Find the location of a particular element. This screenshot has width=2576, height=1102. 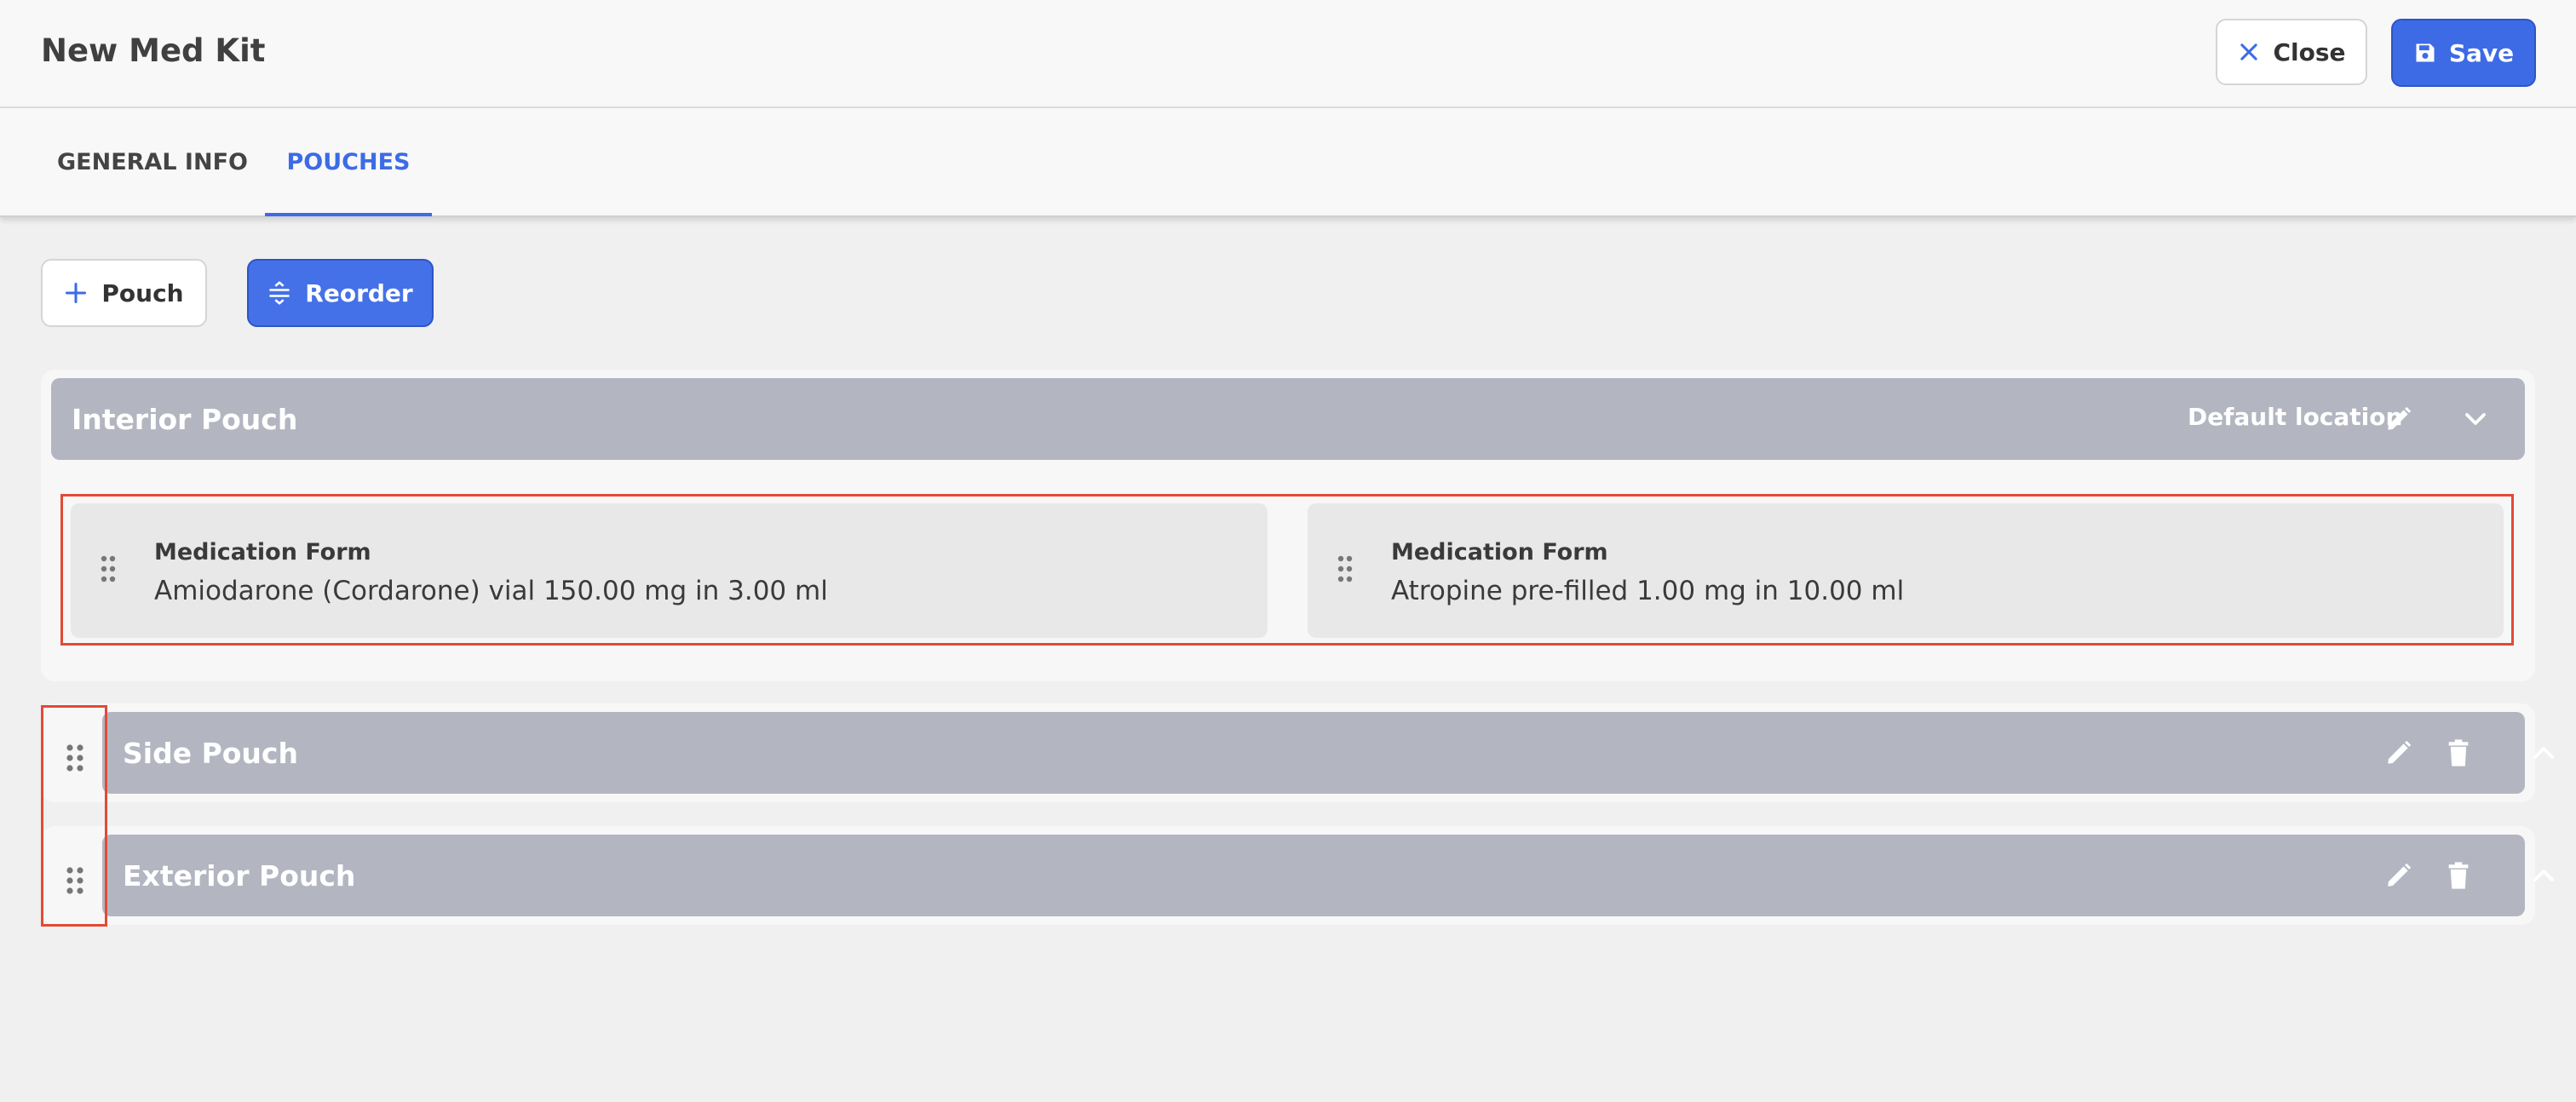

tab-bar: GENERAL INFO POUCHES is located at coordinates (1288, 162).